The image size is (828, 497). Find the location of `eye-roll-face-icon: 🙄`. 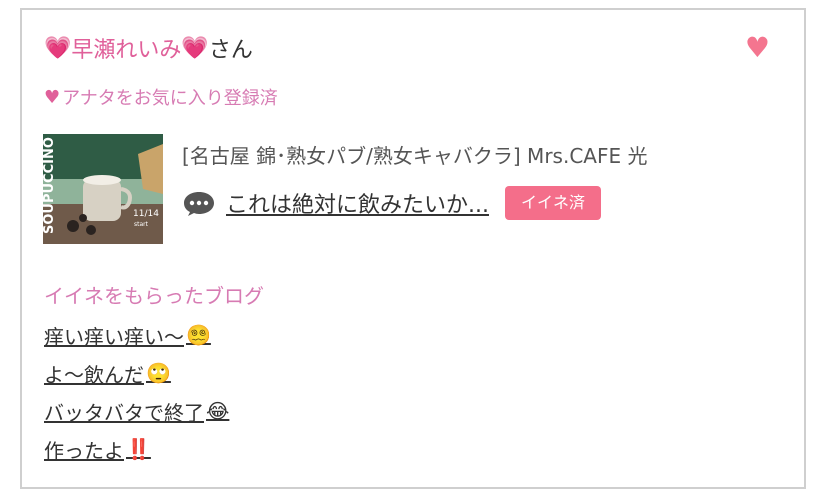

eye-roll-face-icon: 🙄 is located at coordinates (158, 373).